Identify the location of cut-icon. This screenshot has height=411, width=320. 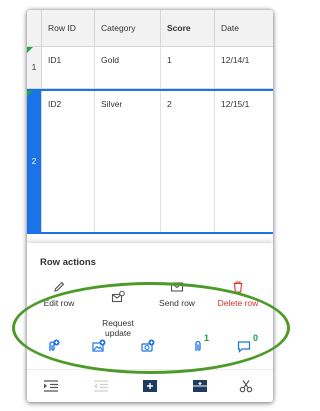
(246, 386).